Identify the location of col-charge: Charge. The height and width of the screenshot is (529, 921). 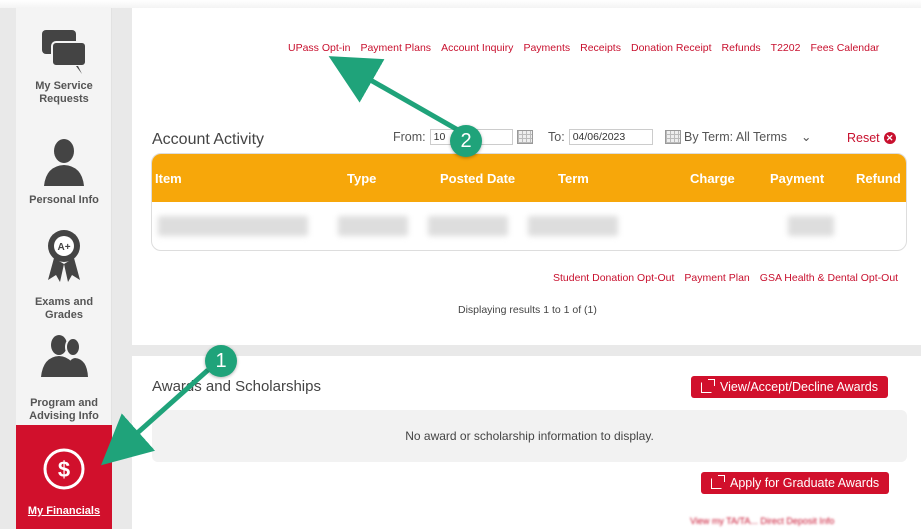
(712, 178).